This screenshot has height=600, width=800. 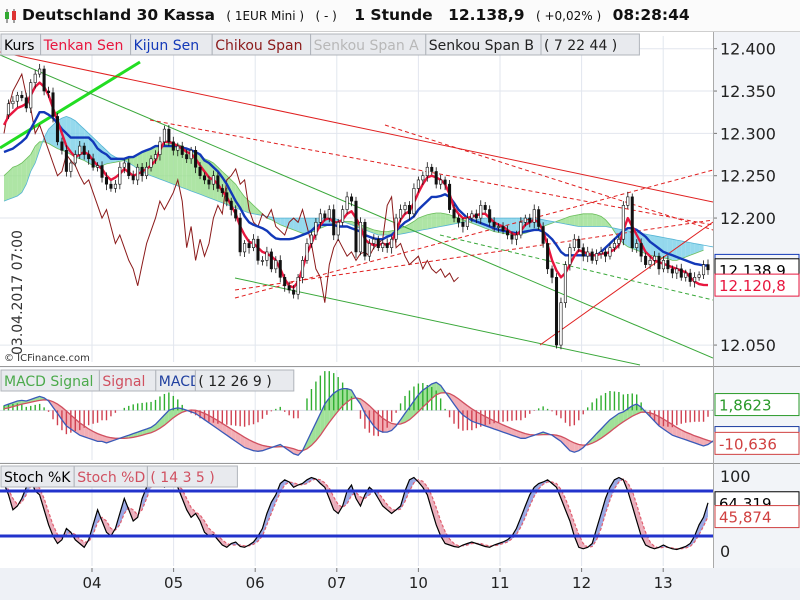 I want to click on stoch-tick-label: 0, so click(x=725, y=551).